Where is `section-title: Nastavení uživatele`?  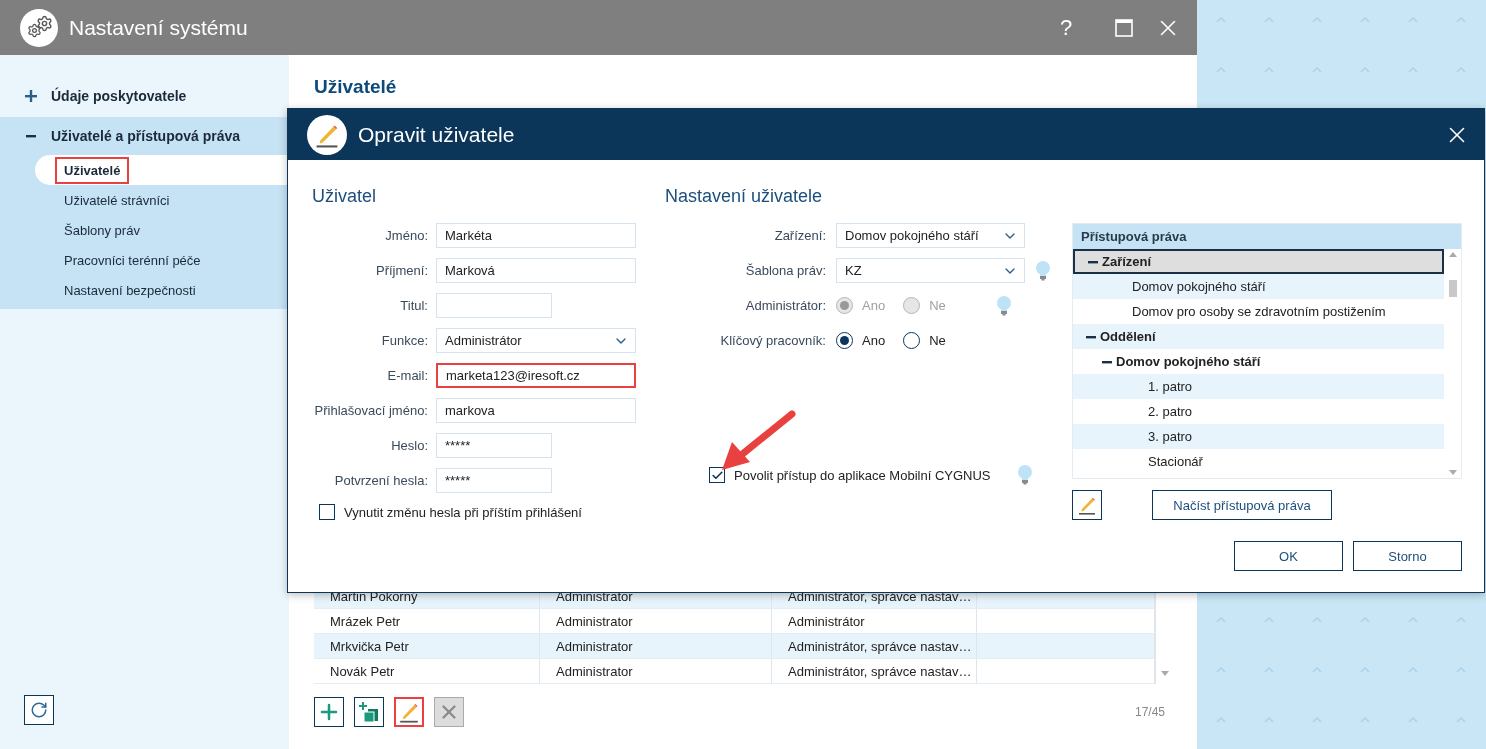
section-title: Nastavení uživatele is located at coordinates (744, 197).